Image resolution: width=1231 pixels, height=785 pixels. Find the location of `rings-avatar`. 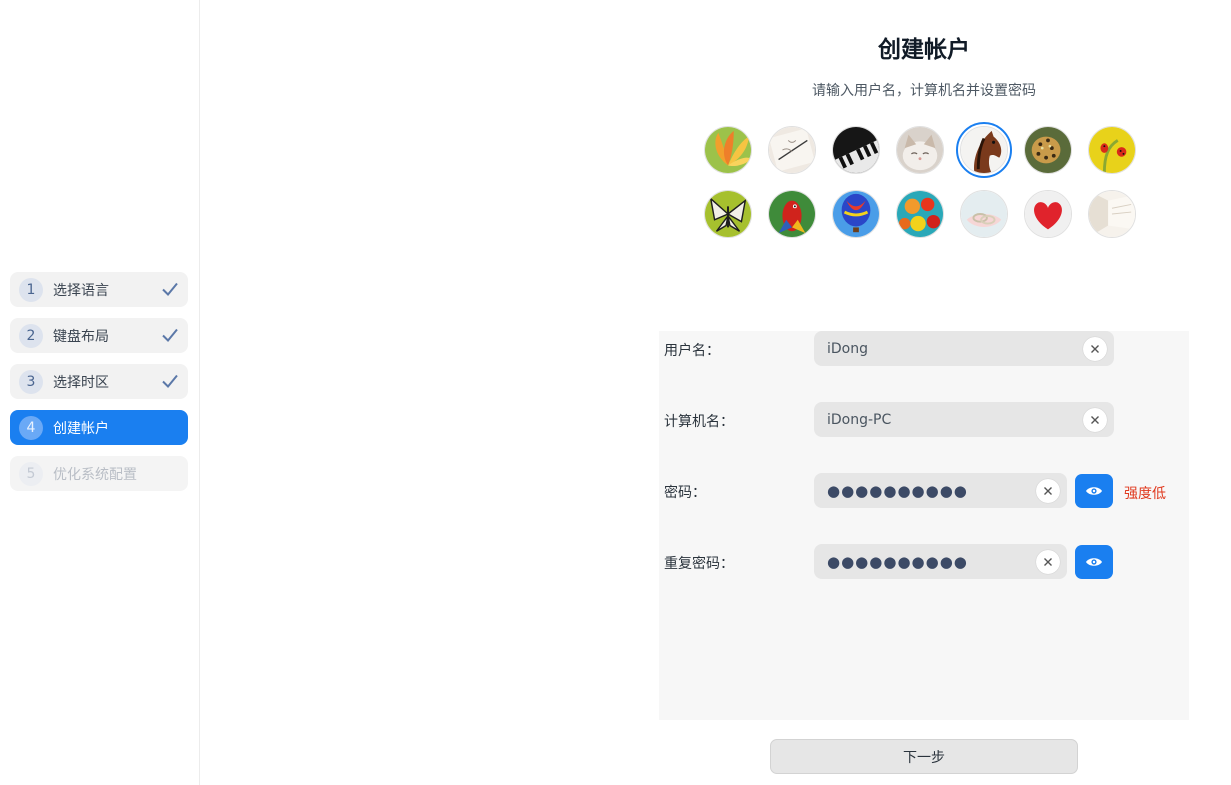

rings-avatar is located at coordinates (984, 214).